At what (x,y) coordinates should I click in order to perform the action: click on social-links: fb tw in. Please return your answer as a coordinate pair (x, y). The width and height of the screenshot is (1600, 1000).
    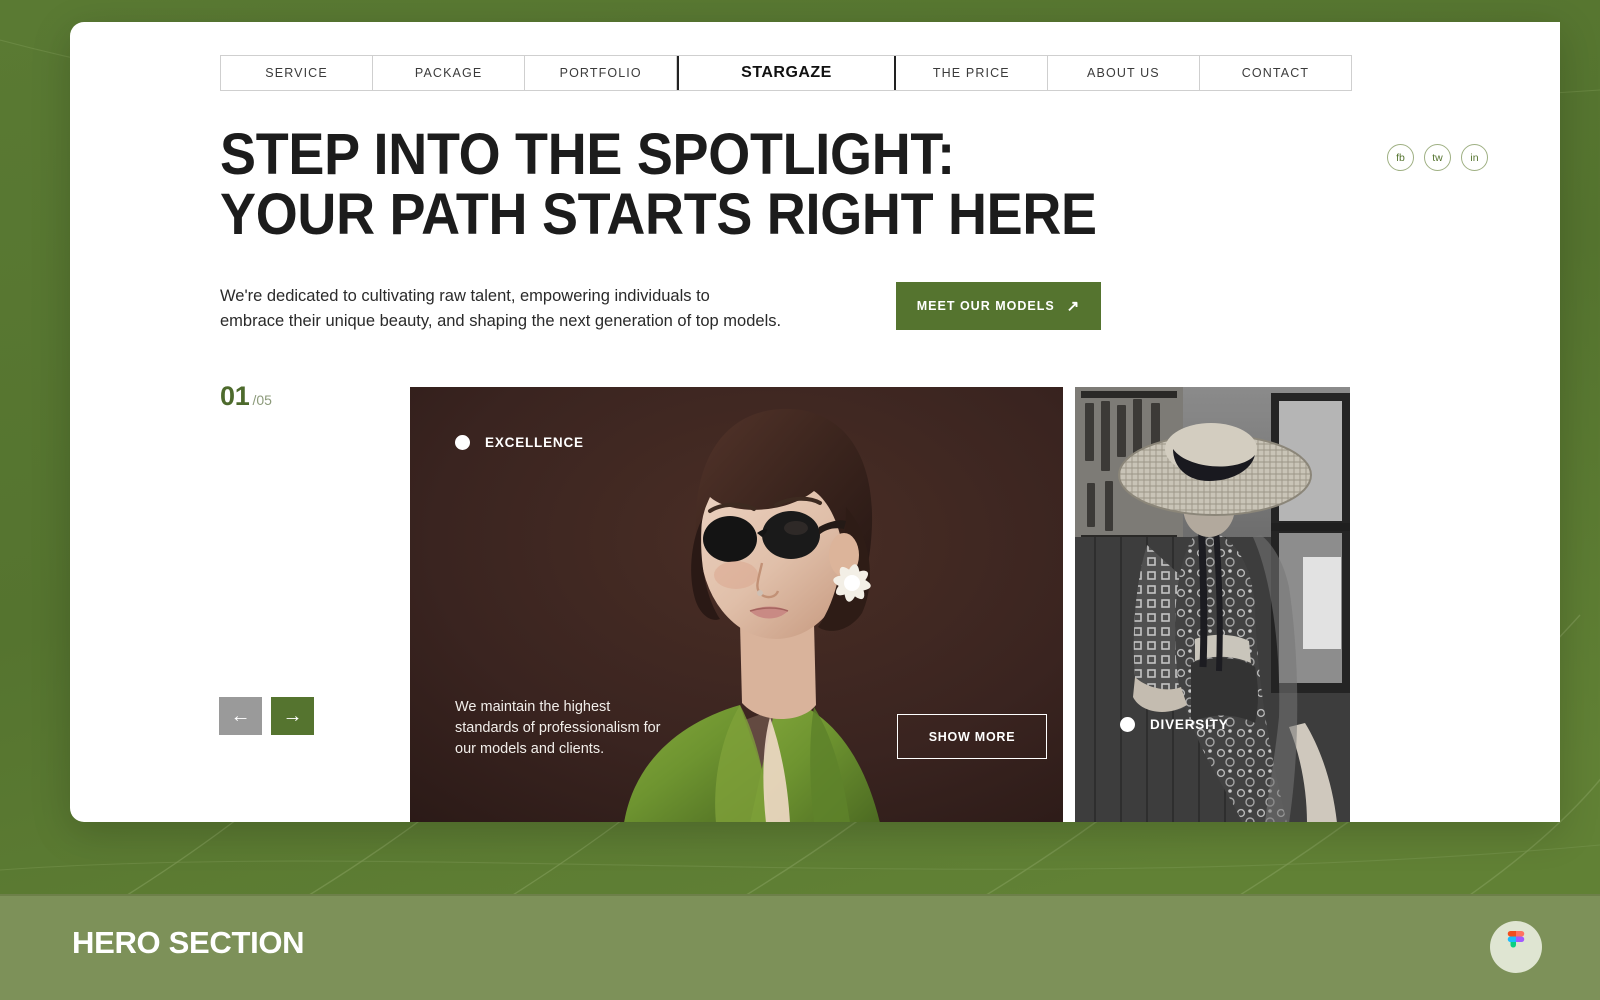
    Looking at the image, I should click on (1437, 157).